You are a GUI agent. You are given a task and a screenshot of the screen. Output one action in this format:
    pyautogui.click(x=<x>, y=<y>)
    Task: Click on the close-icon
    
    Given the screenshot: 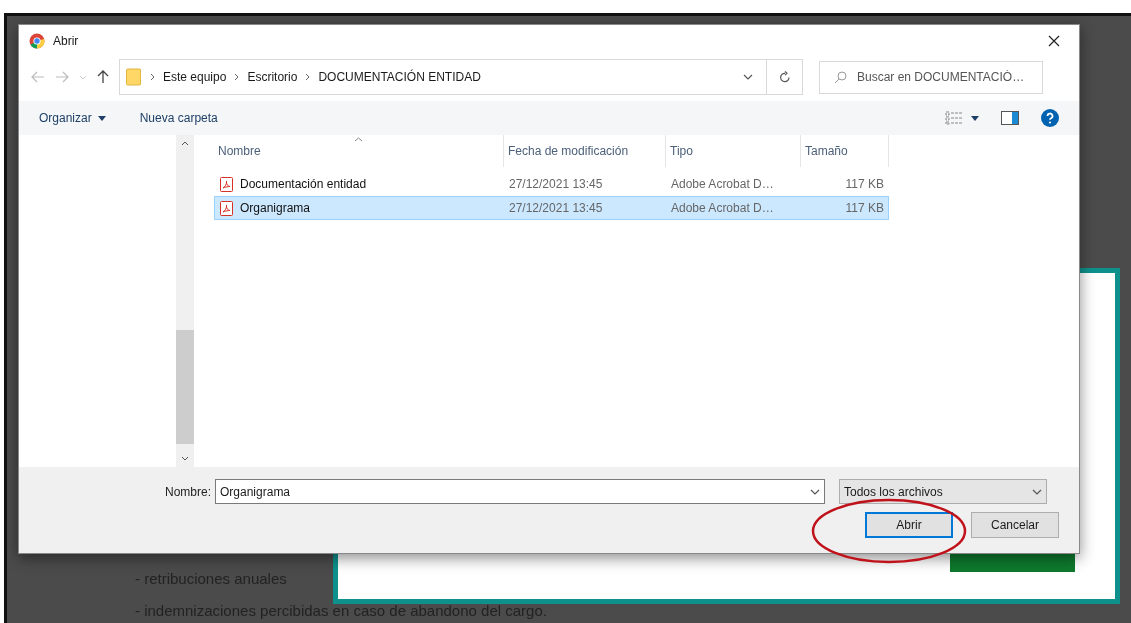 What is the action you would take?
    pyautogui.click(x=1054, y=41)
    